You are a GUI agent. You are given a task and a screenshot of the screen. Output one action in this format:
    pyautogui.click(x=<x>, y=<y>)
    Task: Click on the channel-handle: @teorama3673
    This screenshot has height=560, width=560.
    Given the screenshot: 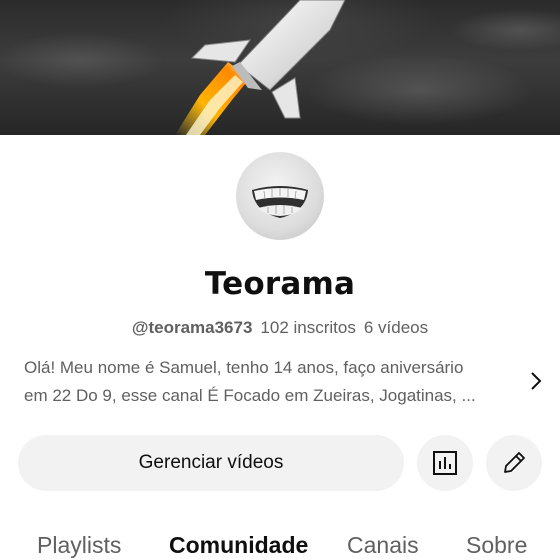 What is the action you would take?
    pyautogui.click(x=192, y=327)
    